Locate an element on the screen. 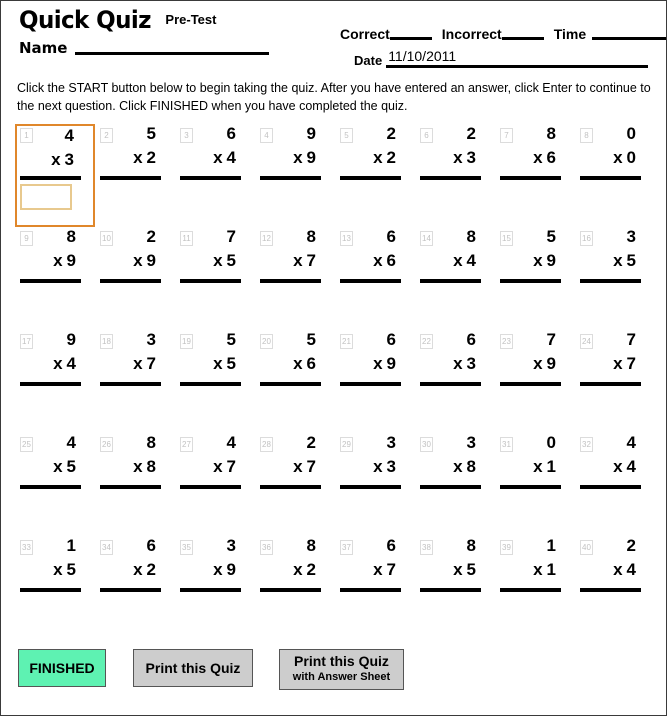 Image resolution: width=669 pixels, height=718 pixels. date-field-row: Date 11/10/2011 is located at coordinates (501, 58).